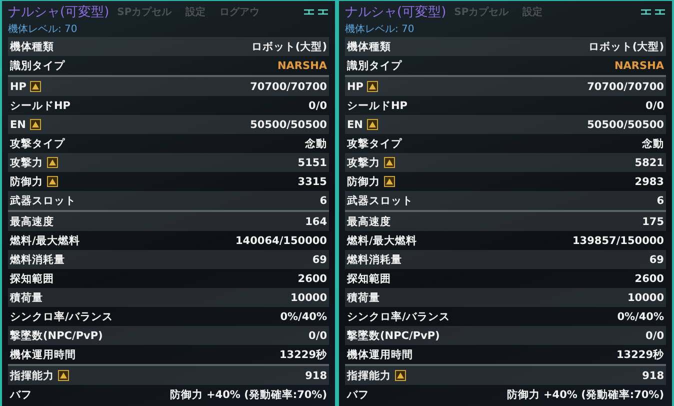 The image size is (674, 406). I want to click on stat-value: 164, so click(316, 222).